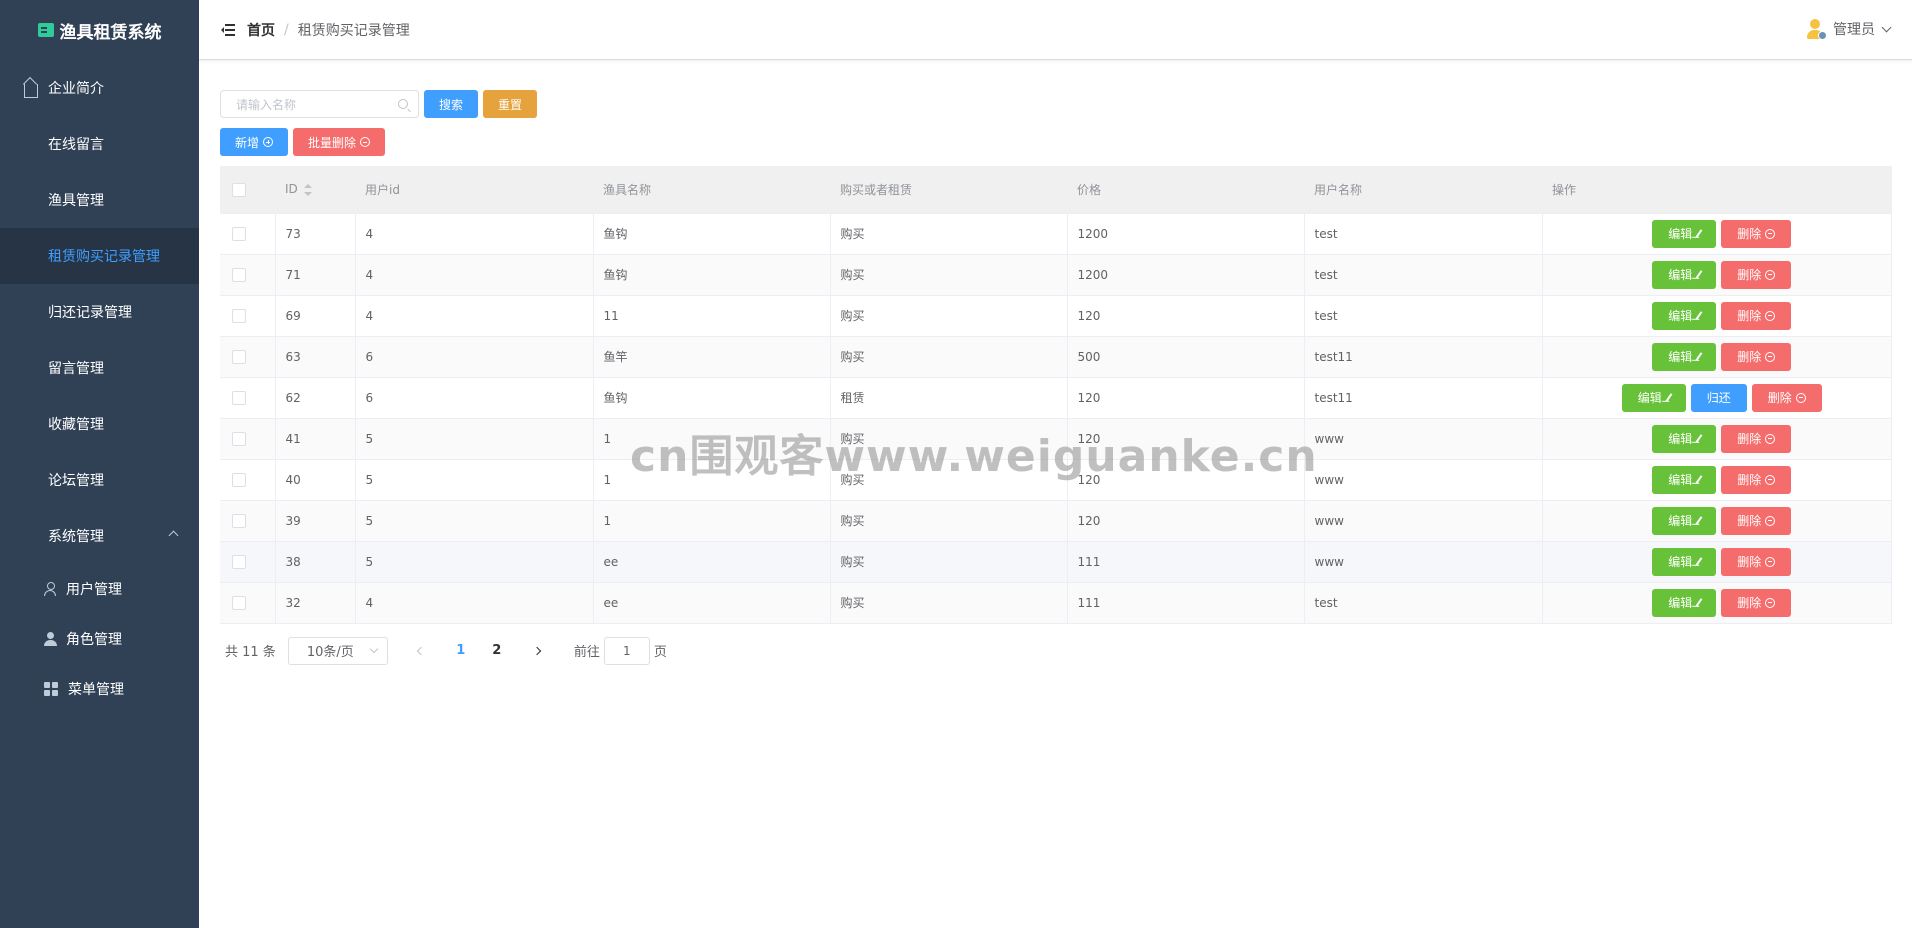 The width and height of the screenshot is (1912, 928). What do you see at coordinates (339, 142) in the screenshot?
I see `batch-delete-button: 批量删除` at bounding box center [339, 142].